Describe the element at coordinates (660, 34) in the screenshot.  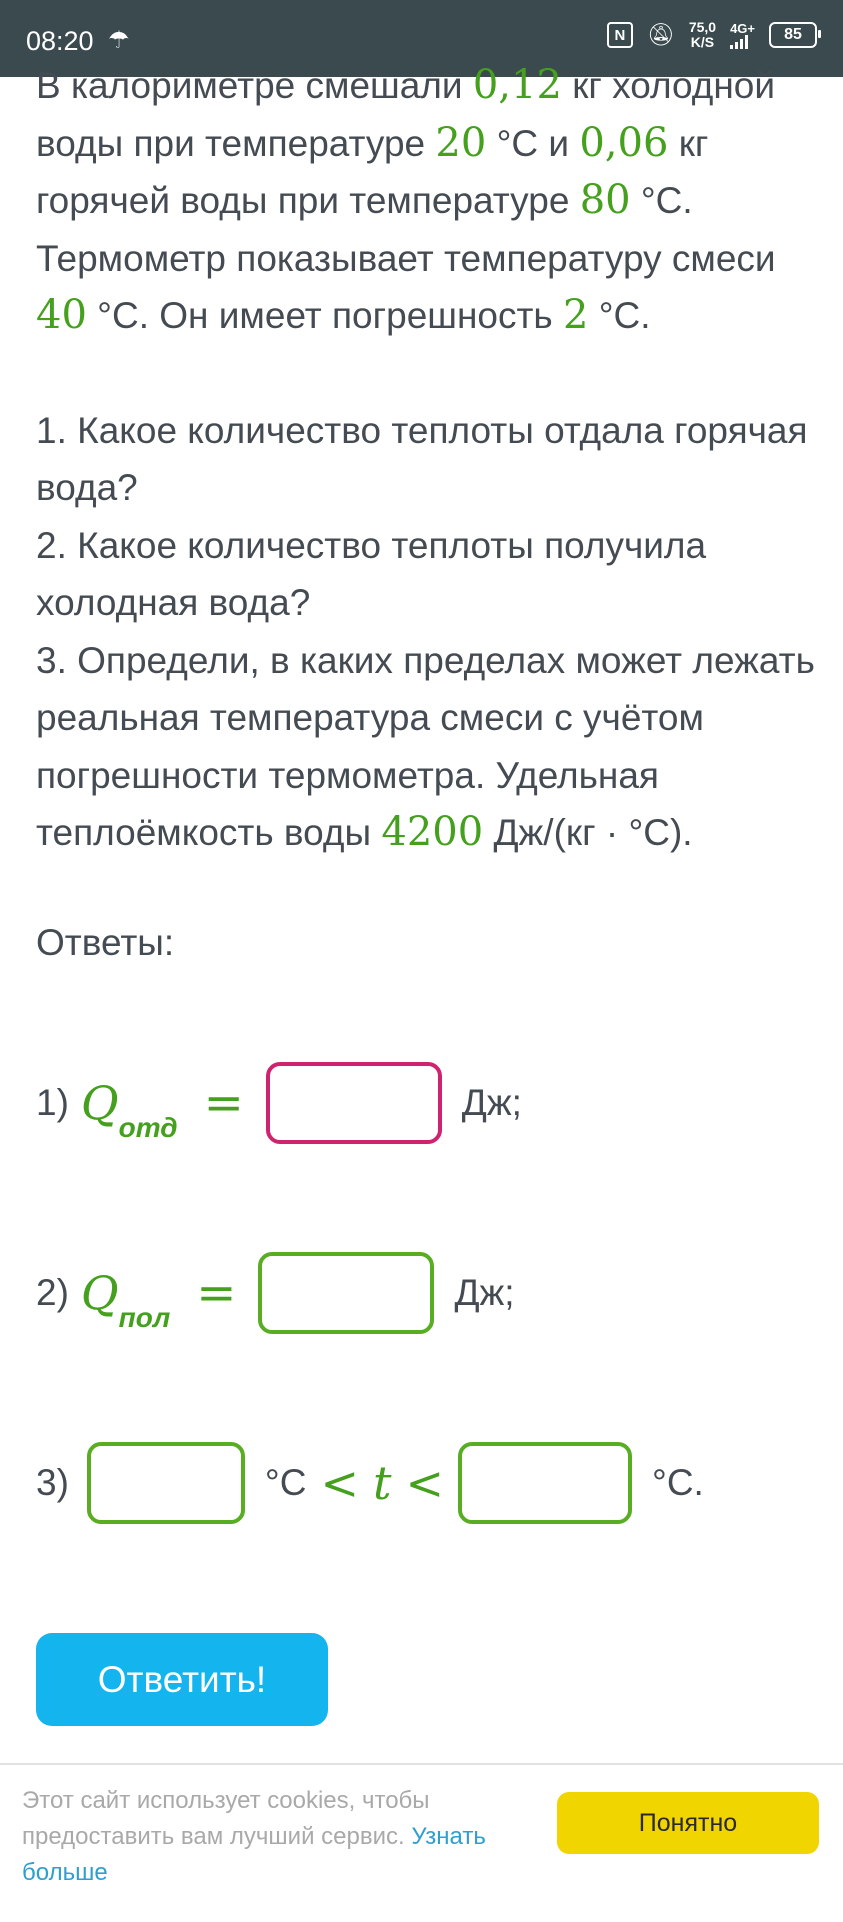
I see `mute-bell-icon: 🔕︎` at that location.